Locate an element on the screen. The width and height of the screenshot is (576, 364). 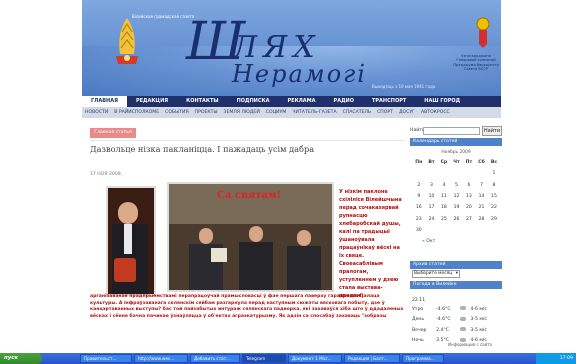
calendar-day: 26 is located at coordinates (456, 218).